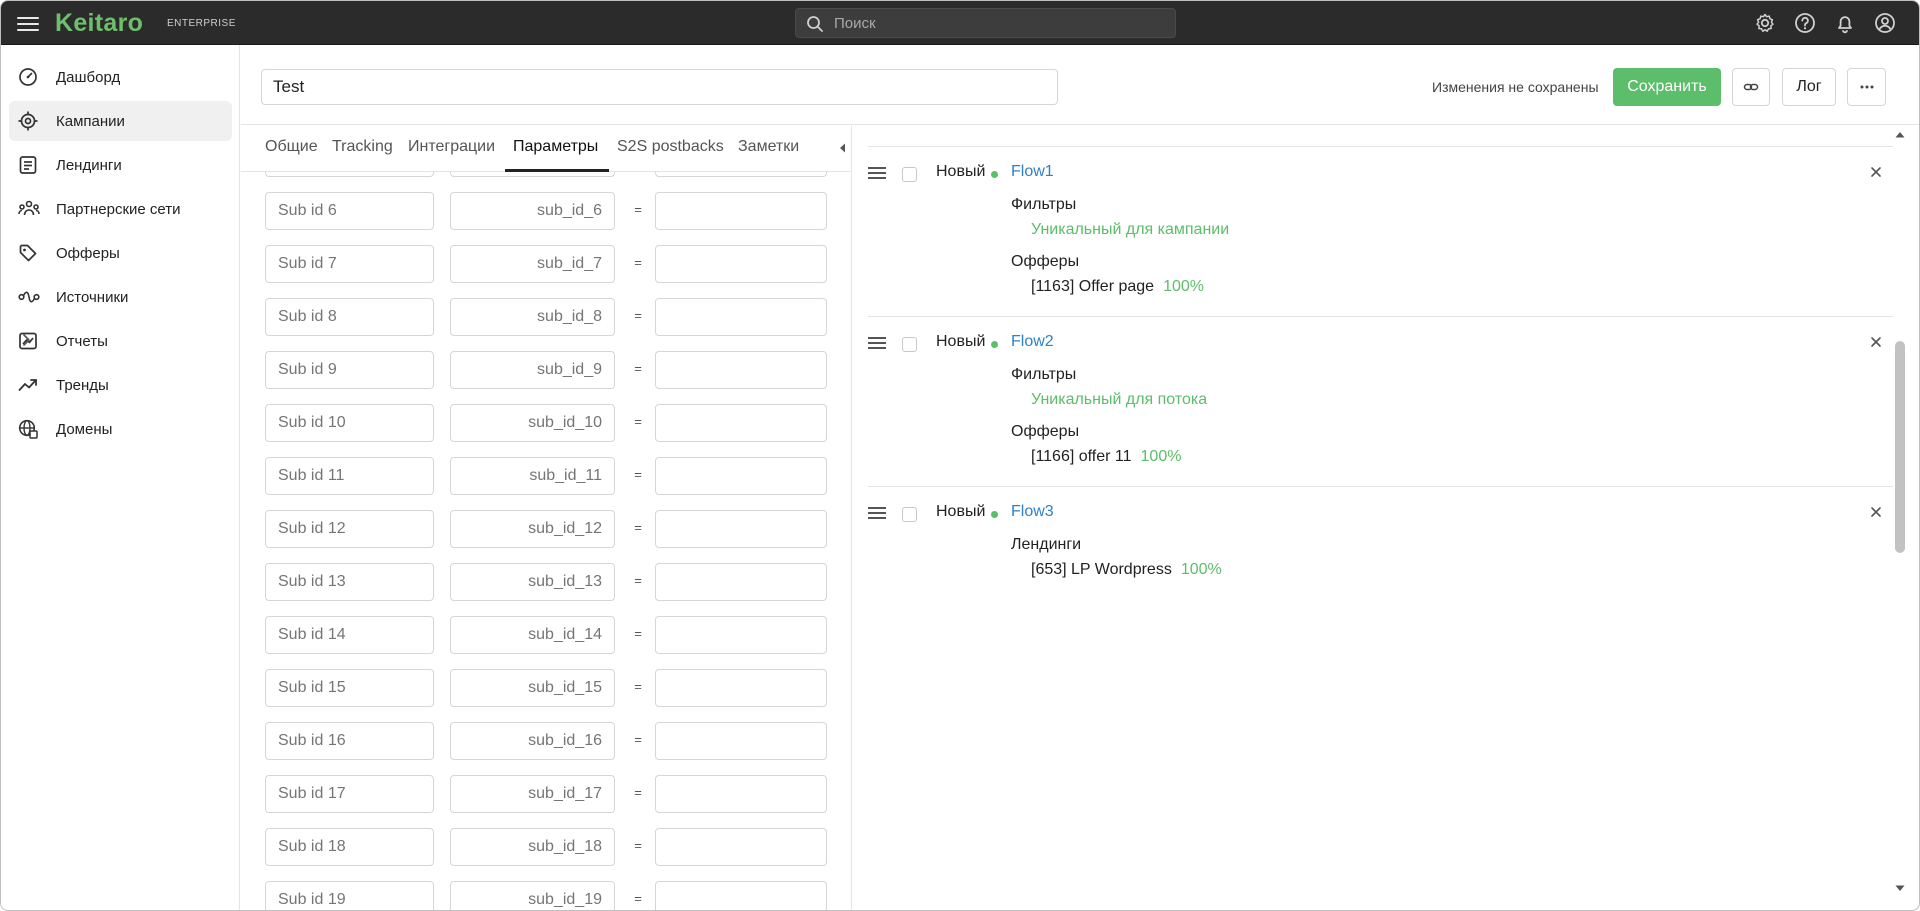 The width and height of the screenshot is (1920, 911). I want to click on sidebar-item-label: Домены, so click(84, 429).